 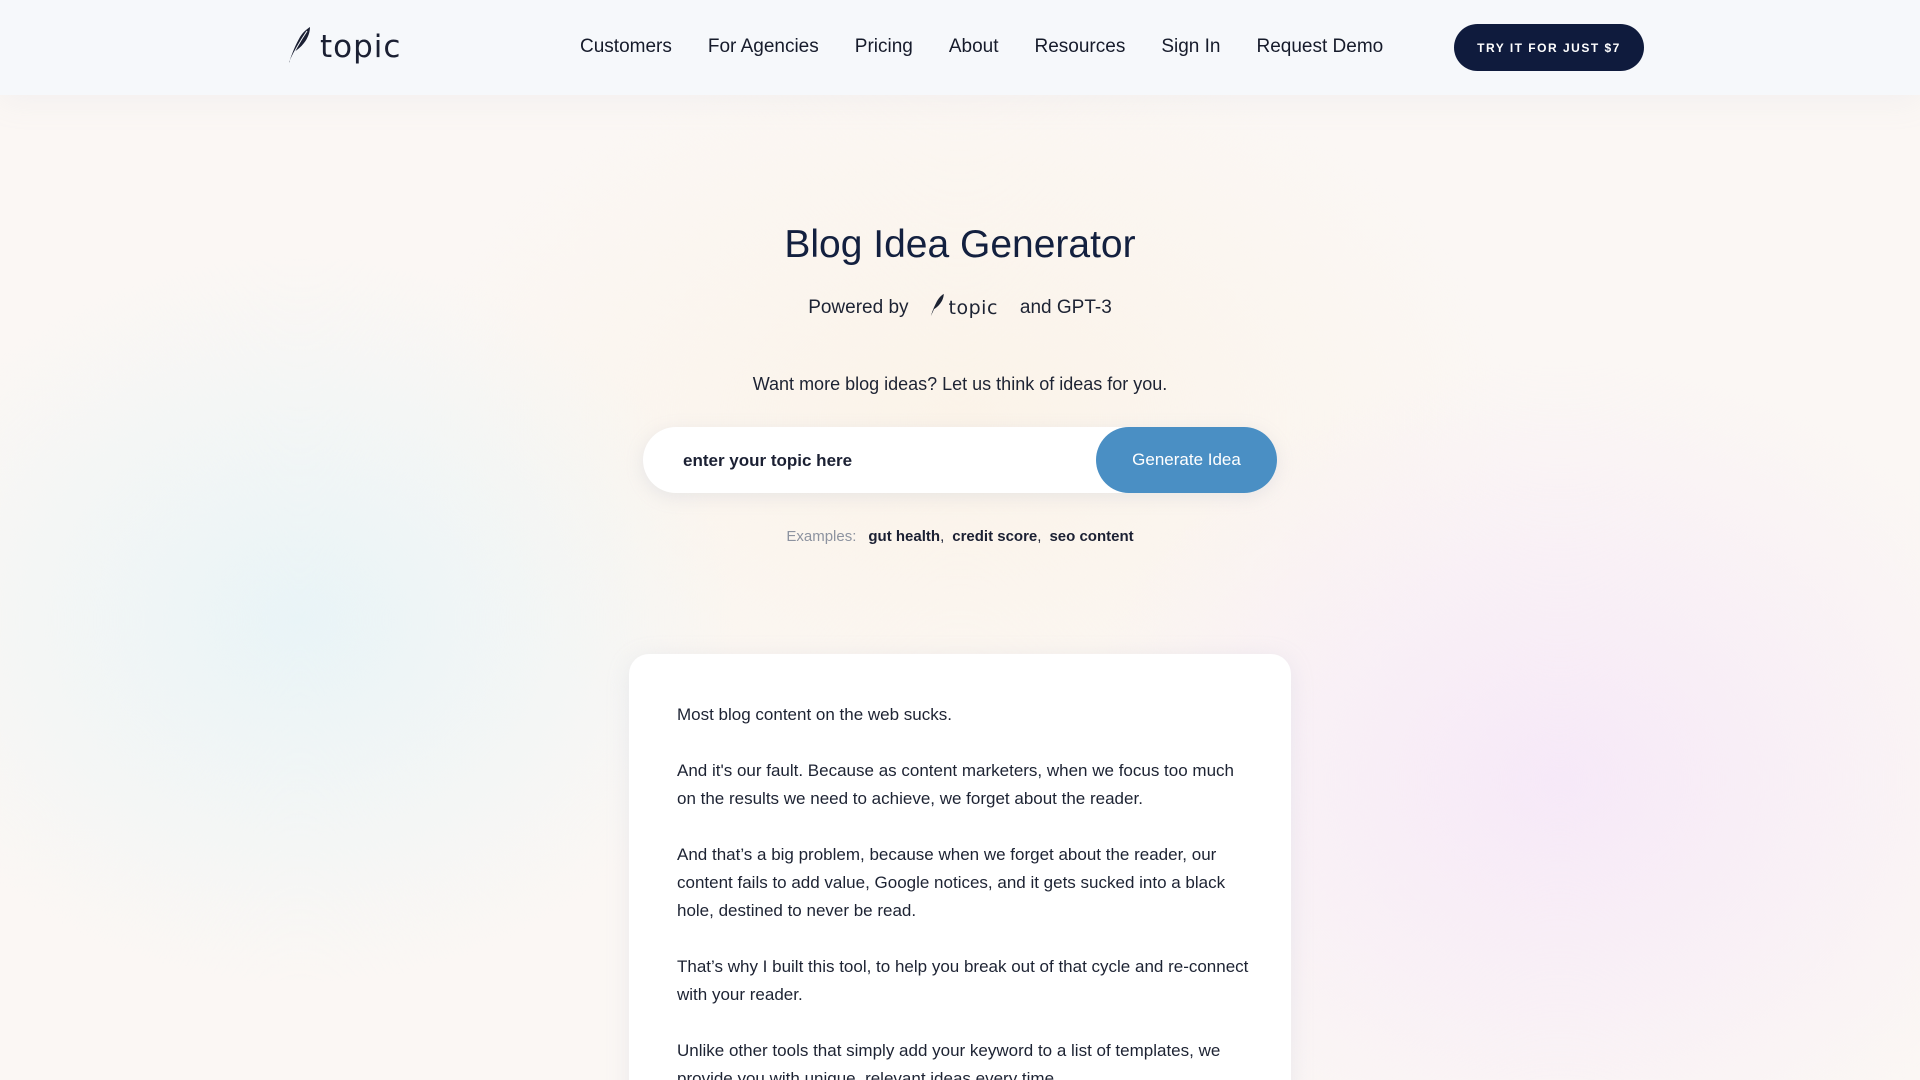 What do you see at coordinates (1091, 536) in the screenshot?
I see `example-seo-content: seo content` at bounding box center [1091, 536].